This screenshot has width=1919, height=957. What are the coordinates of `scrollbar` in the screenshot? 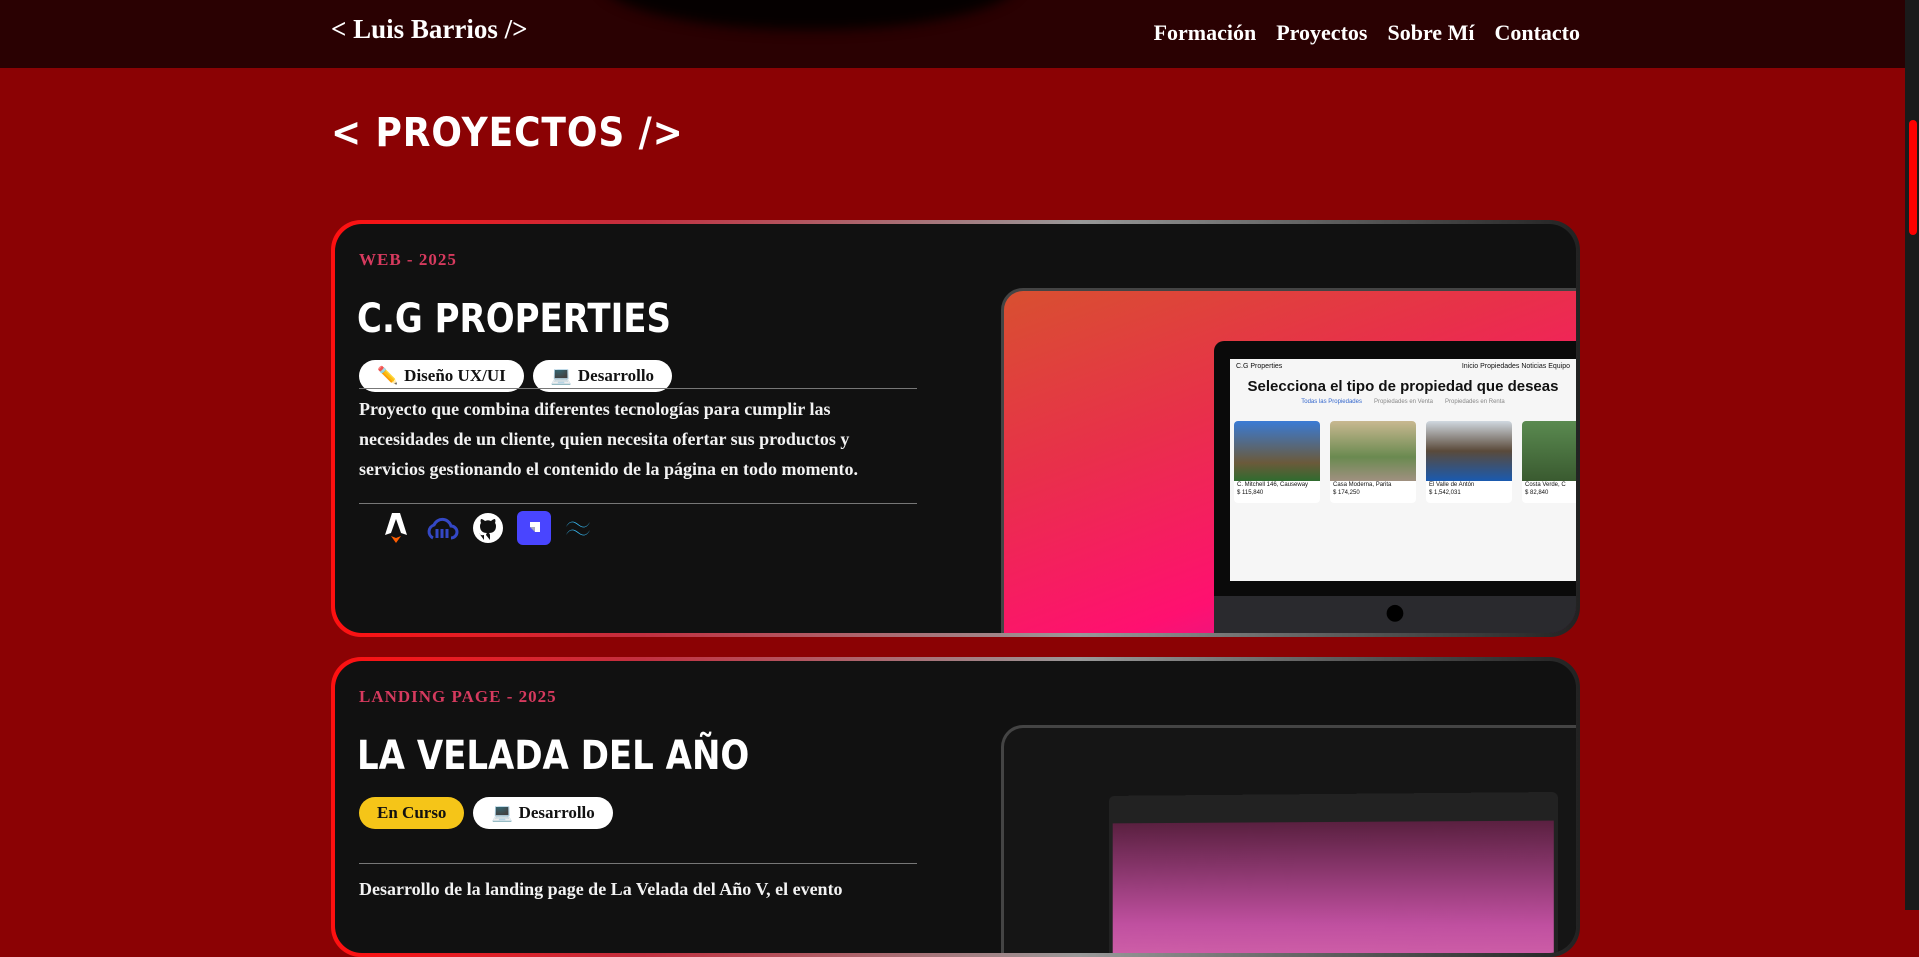 It's located at (1912, 455).